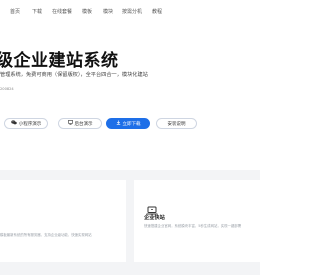 Image resolution: width=320 pixels, height=275 pixels. What do you see at coordinates (70, 123) in the screenshot?
I see `monitor-icon` at bounding box center [70, 123].